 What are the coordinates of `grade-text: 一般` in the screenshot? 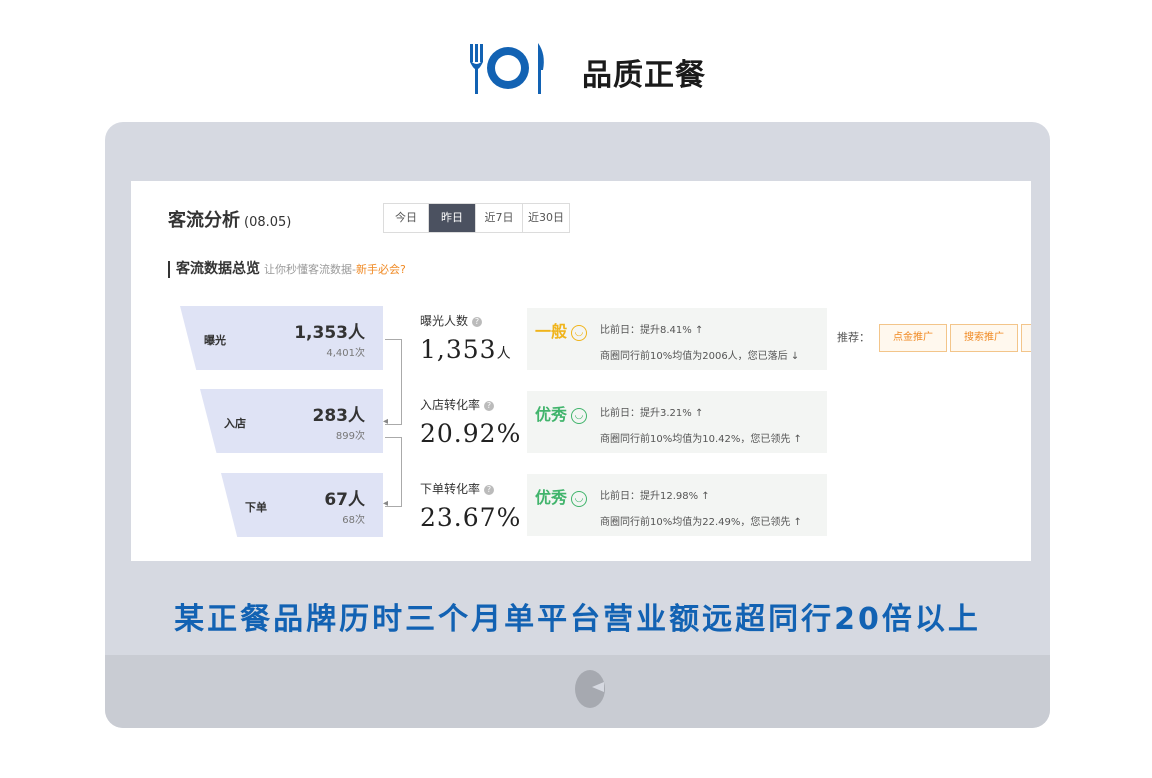 It's located at (551, 331).